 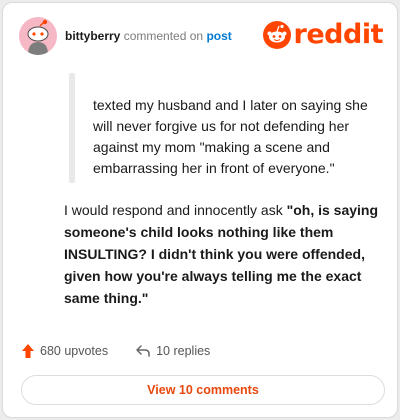 What do you see at coordinates (276, 35) in the screenshot?
I see `reddit-snoo-icon` at bounding box center [276, 35].